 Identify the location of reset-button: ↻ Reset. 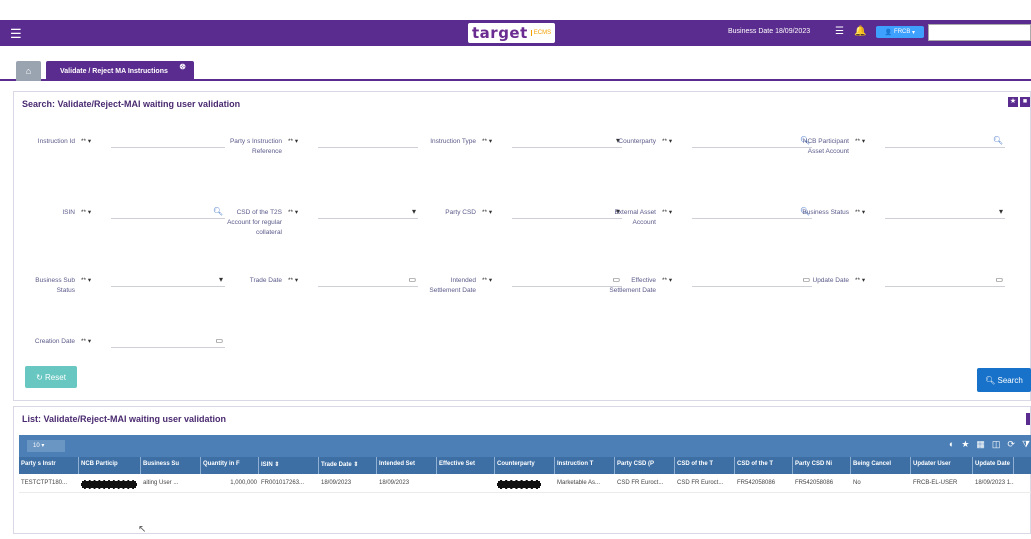
(51, 377).